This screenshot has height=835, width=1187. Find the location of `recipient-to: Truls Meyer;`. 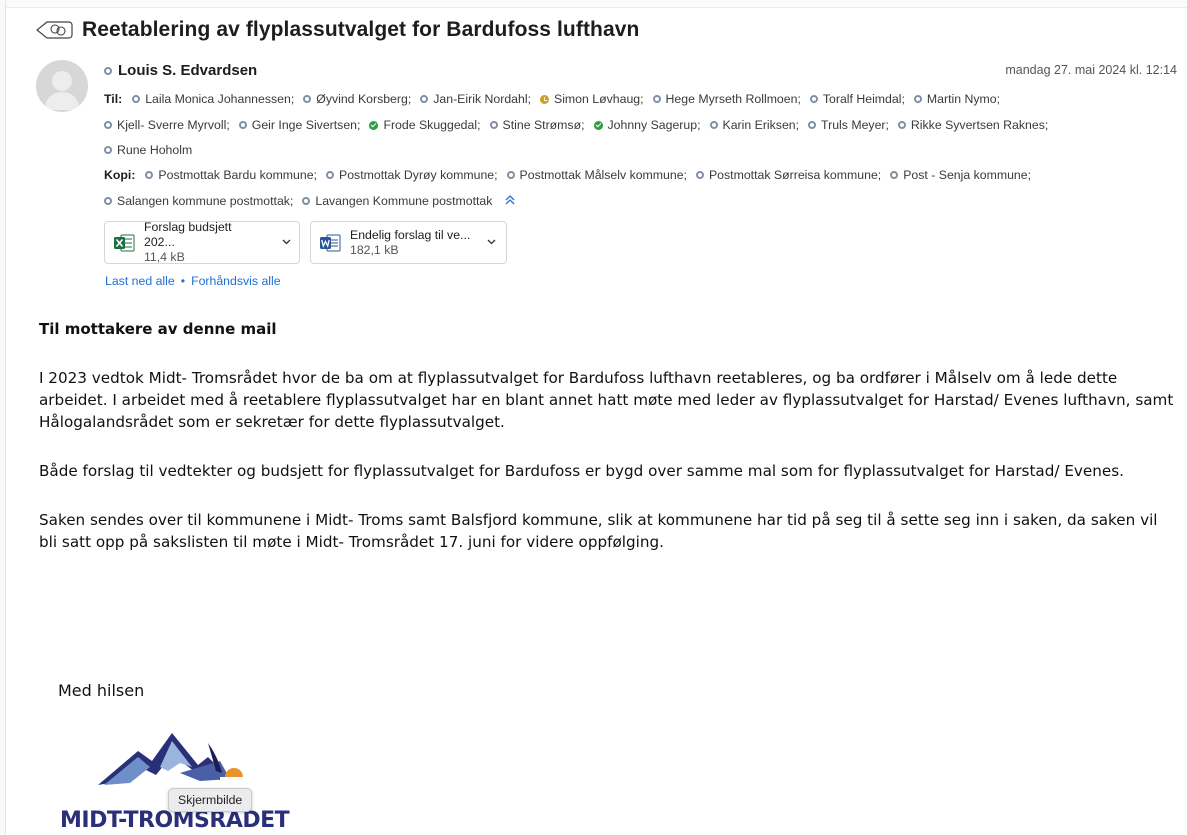

recipient-to: Truls Meyer; is located at coordinates (848, 125).